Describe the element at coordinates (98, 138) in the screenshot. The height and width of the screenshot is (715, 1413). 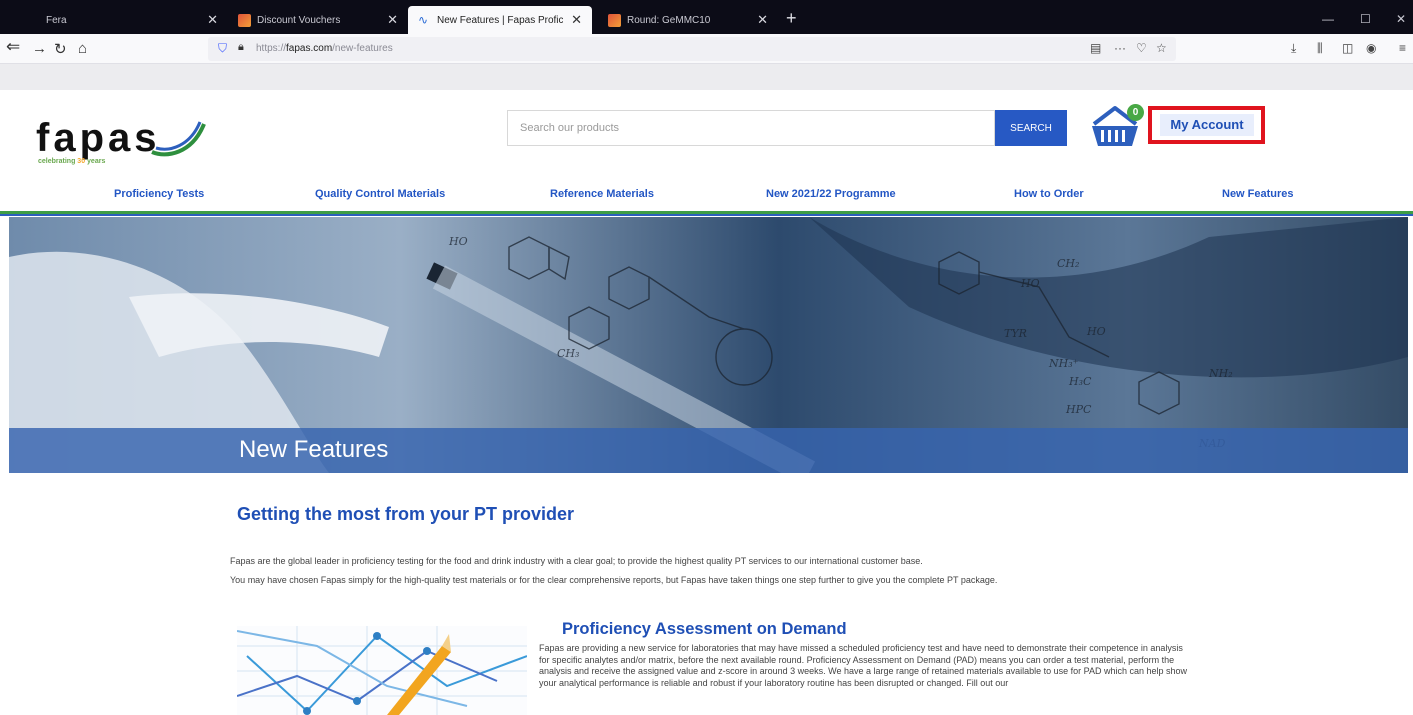
I see `logo-wordmark: fapas` at that location.